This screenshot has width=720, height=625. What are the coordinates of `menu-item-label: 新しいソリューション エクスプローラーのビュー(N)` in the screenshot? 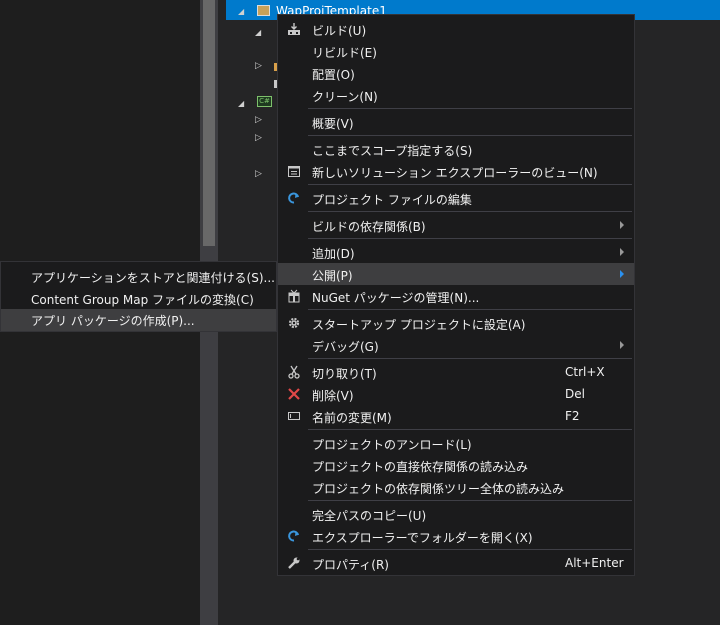 It's located at (455, 173).